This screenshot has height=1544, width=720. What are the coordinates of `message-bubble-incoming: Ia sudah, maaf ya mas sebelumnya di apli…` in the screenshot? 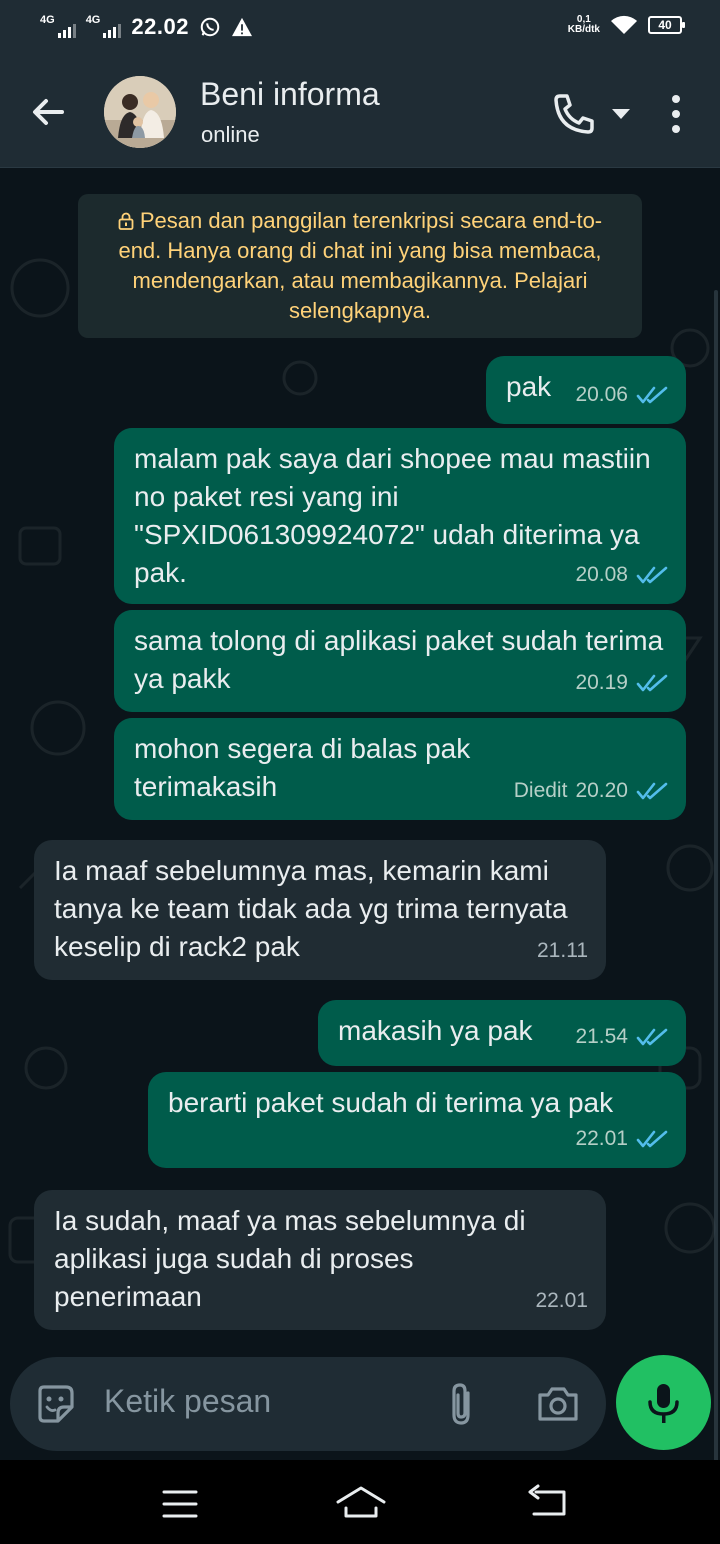 It's located at (320, 1260).